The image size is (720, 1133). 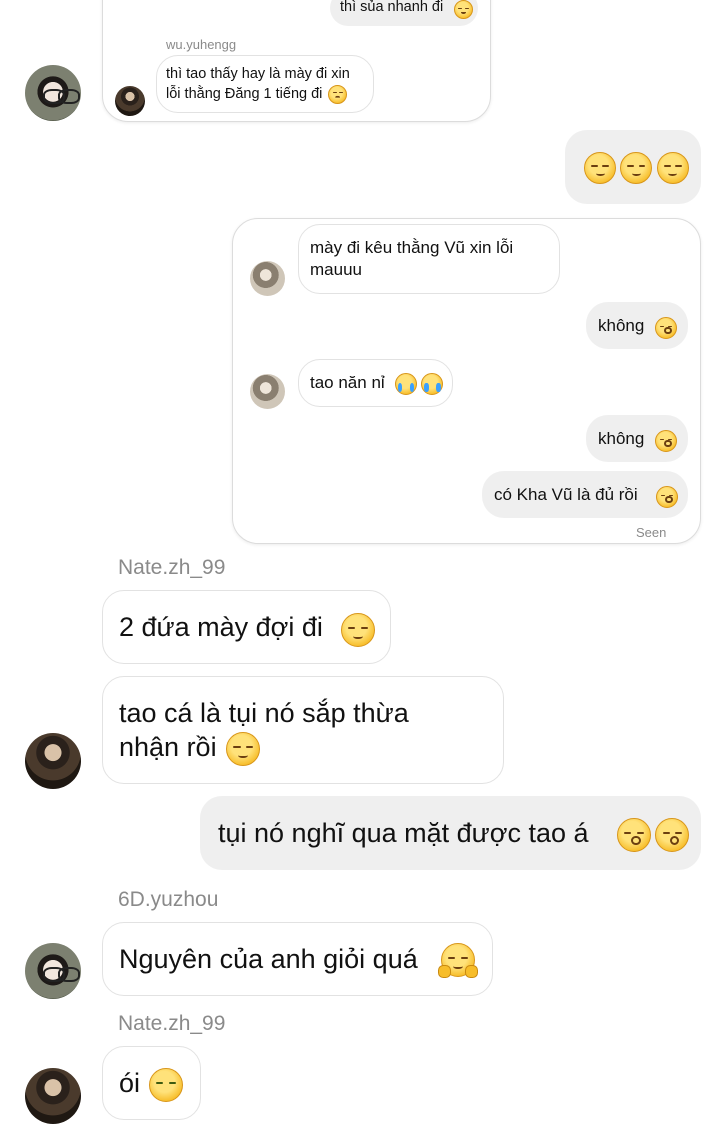 What do you see at coordinates (392, 7) in the screenshot?
I see `message-text: thì sủa nhanh đi` at bounding box center [392, 7].